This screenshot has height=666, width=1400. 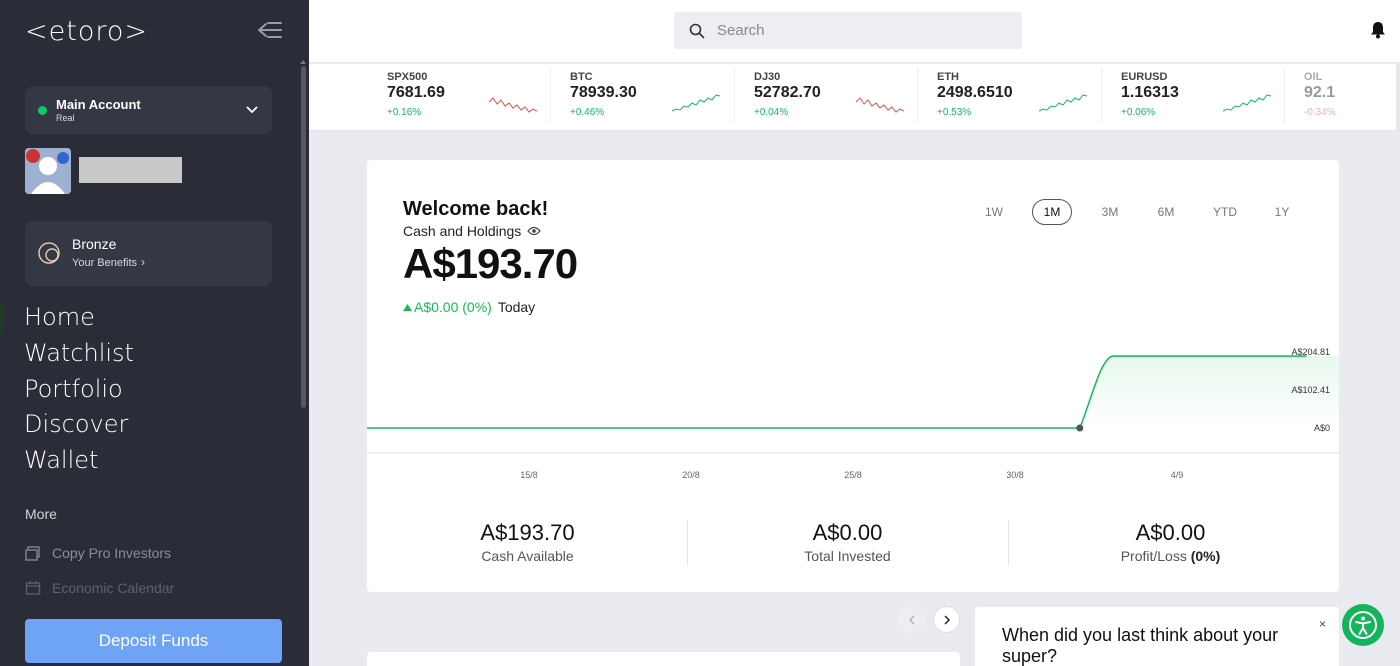 I want to click on ticker-symbol: SPX500, so click(x=407, y=77).